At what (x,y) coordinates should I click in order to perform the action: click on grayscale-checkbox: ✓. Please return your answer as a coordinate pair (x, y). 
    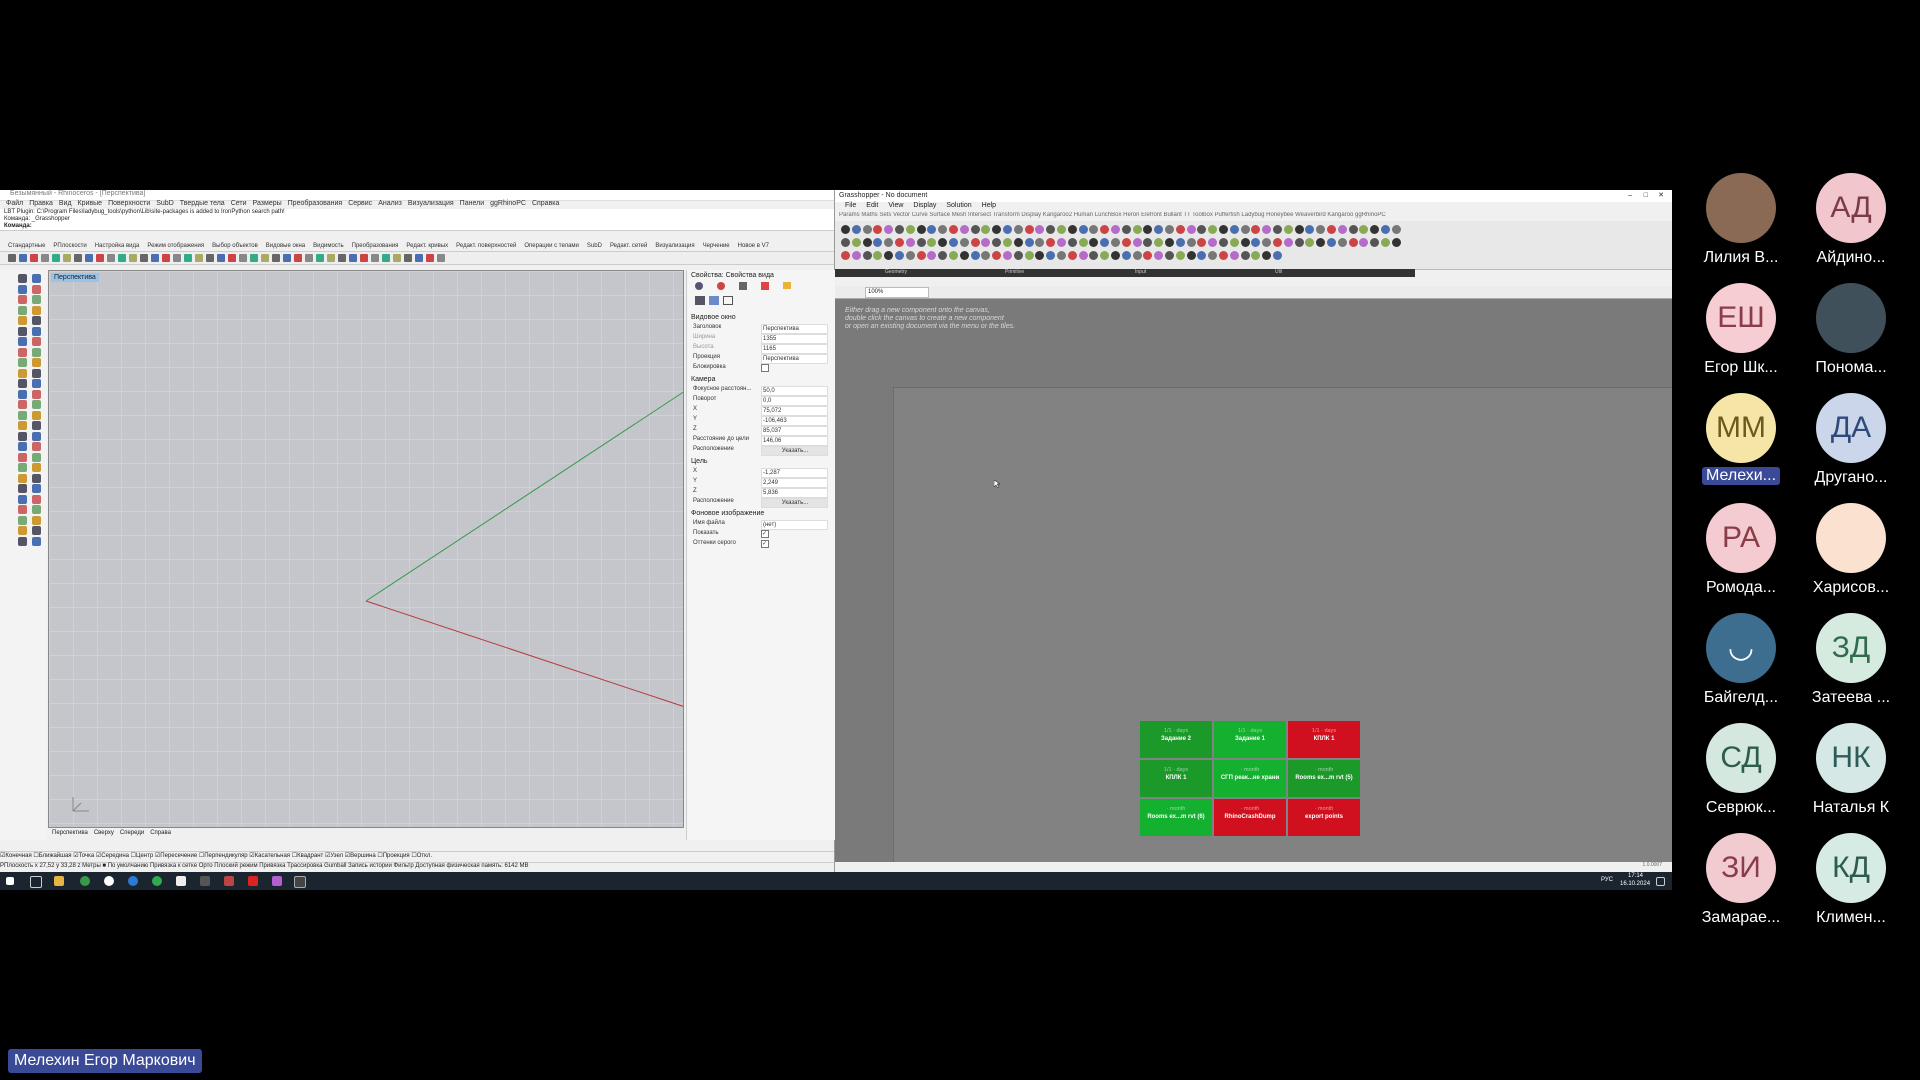
    Looking at the image, I should click on (765, 544).